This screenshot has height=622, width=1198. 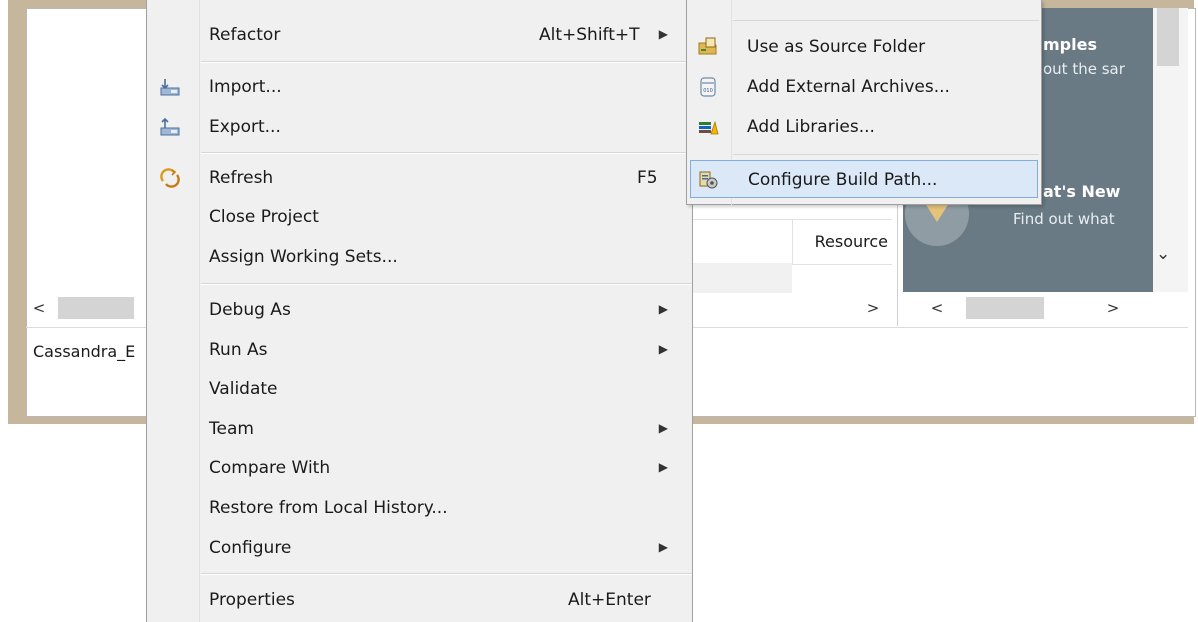 What do you see at coordinates (851, 241) in the screenshot?
I see `column-header-resource: Resource` at bounding box center [851, 241].